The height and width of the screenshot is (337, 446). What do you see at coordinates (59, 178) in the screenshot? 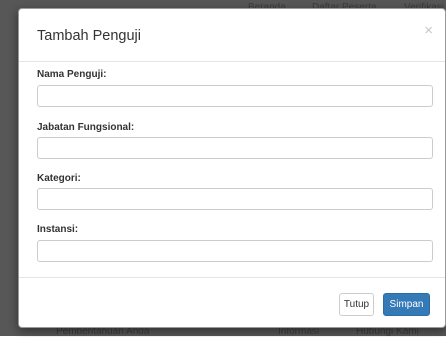
I see `kategori-label: Kategori:` at bounding box center [59, 178].